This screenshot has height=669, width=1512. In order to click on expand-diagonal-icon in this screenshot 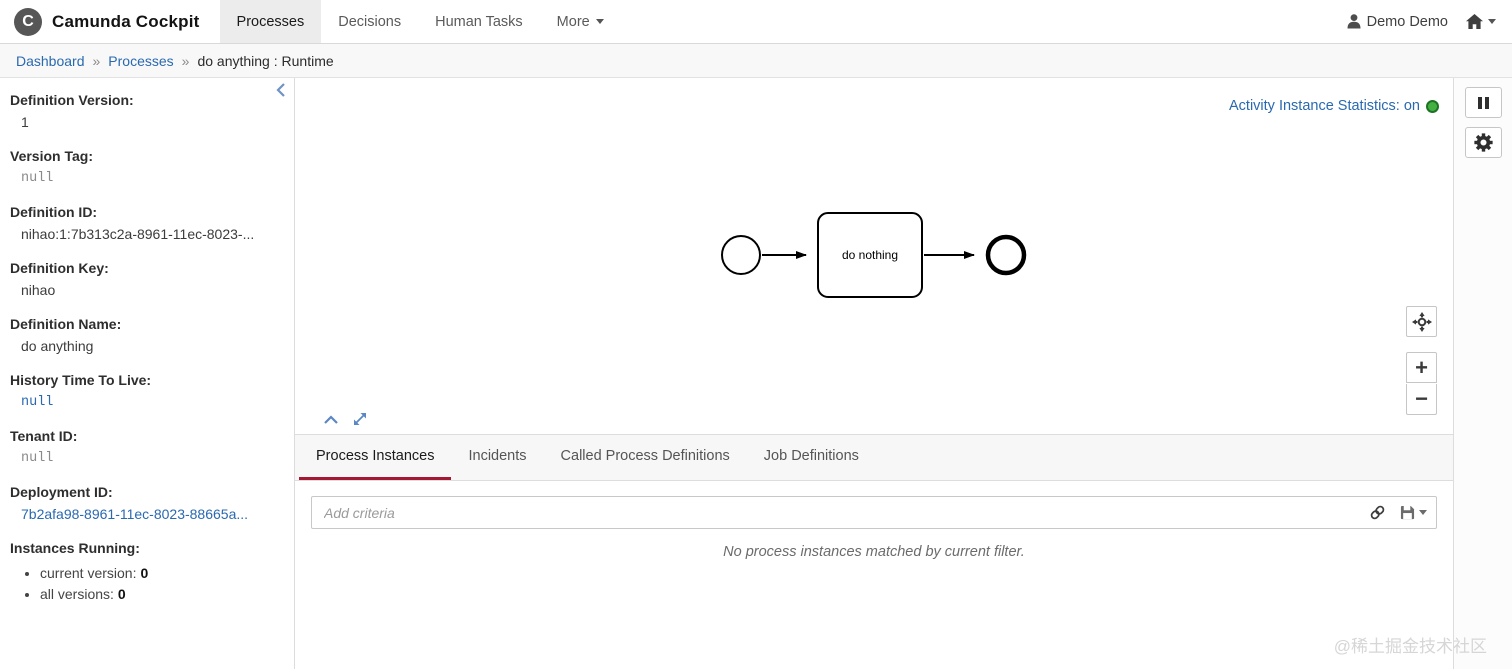, I will do `click(360, 419)`.